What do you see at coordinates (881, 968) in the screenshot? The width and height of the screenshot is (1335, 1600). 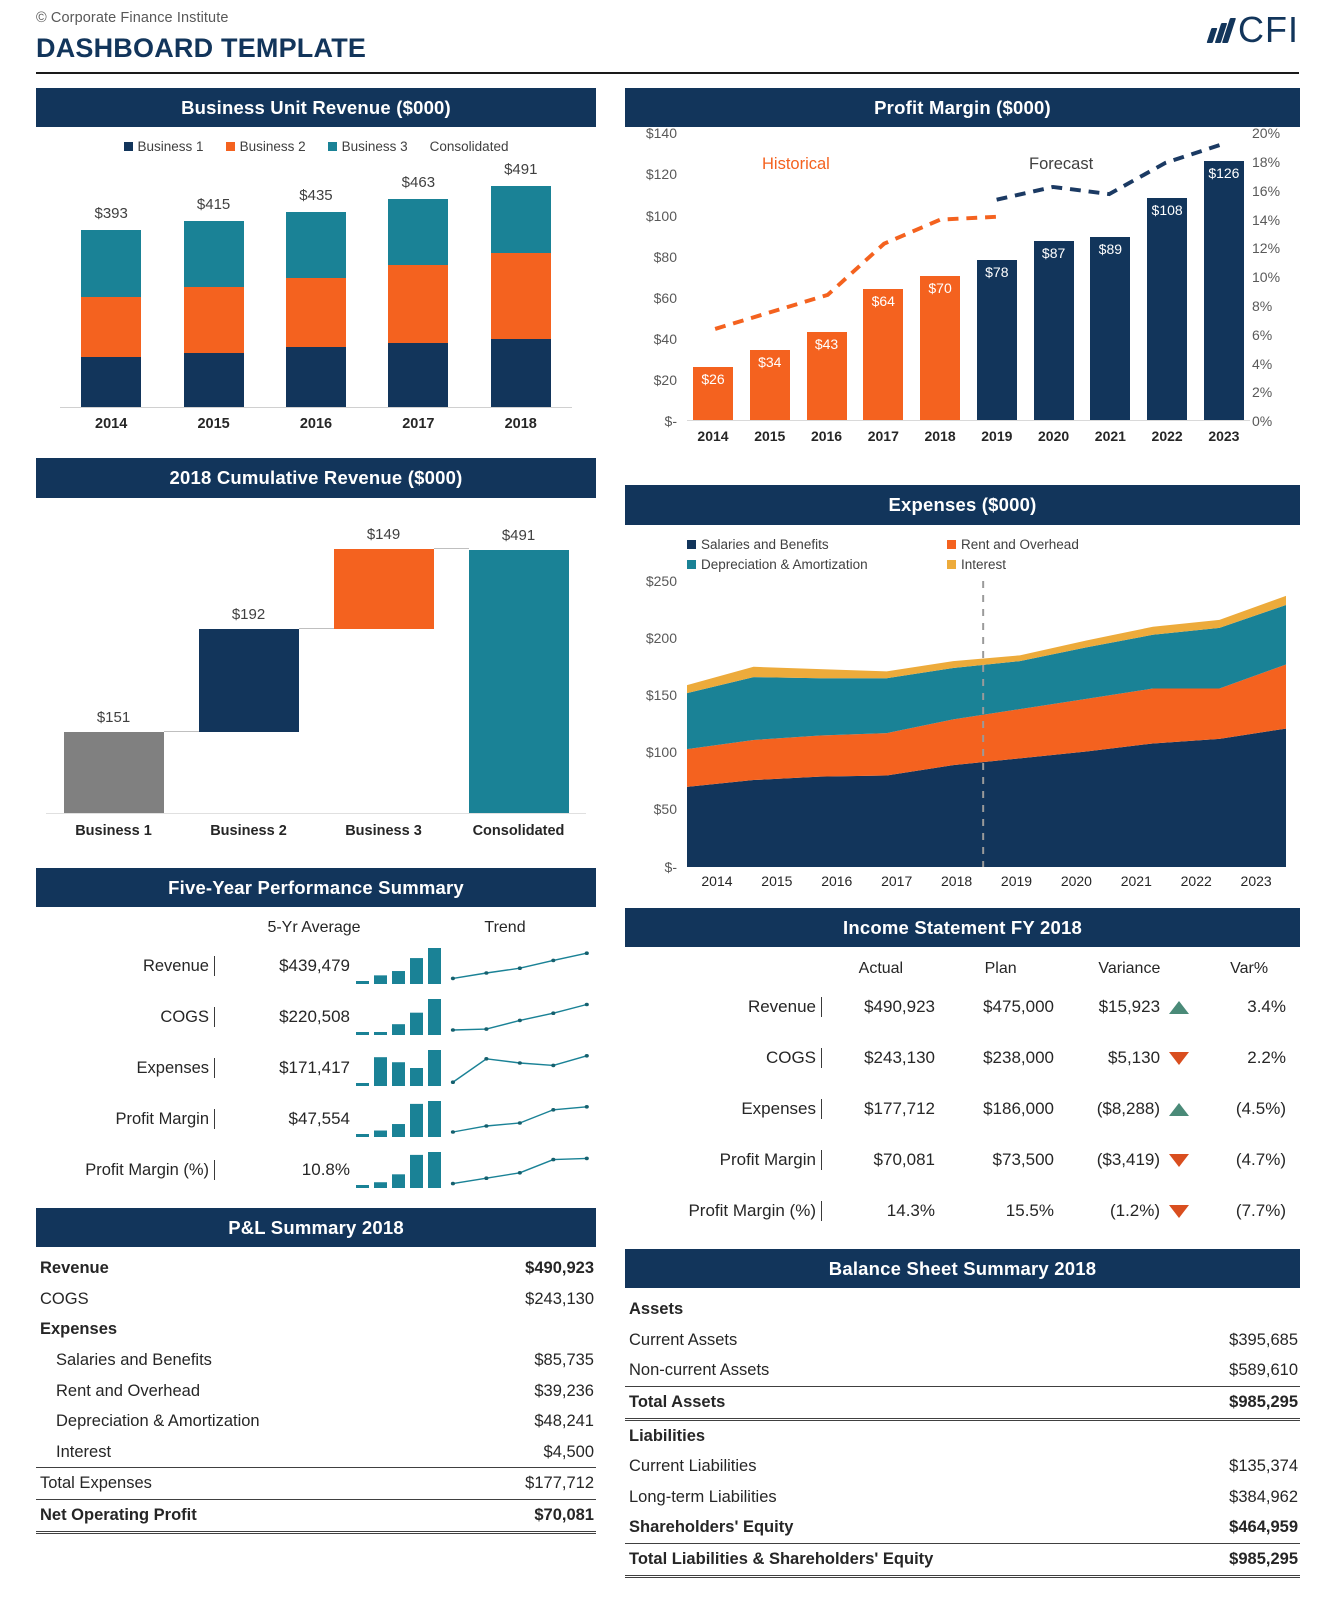 I see `col-header-actual: Actual` at bounding box center [881, 968].